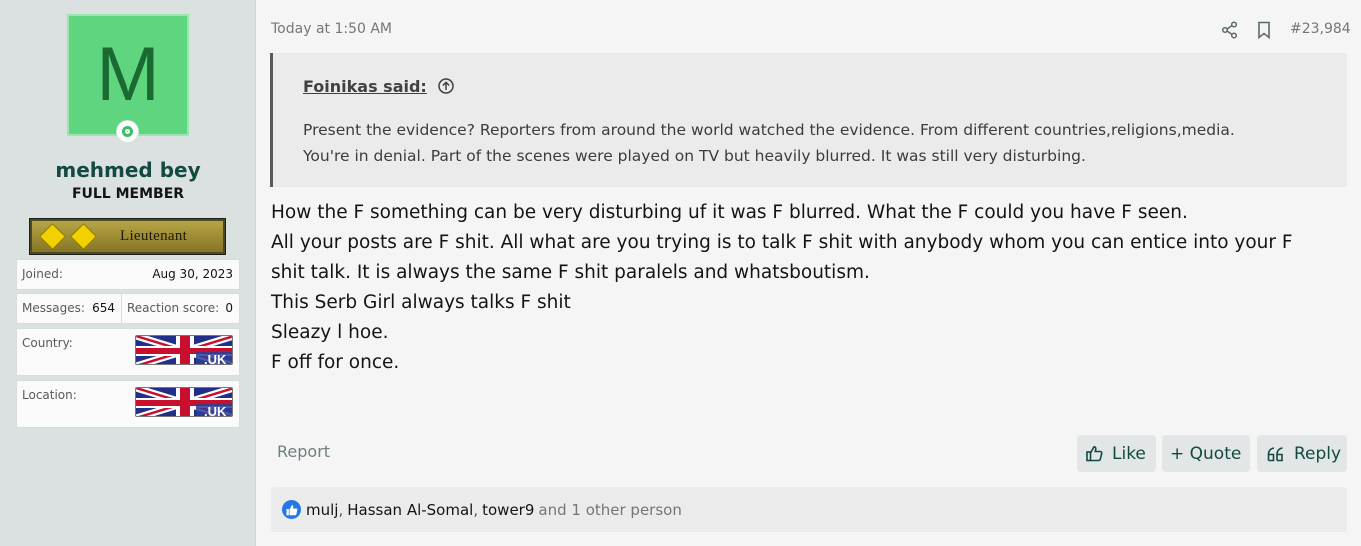  What do you see at coordinates (128, 352) in the screenshot?
I see `country-info: Country: .UK` at bounding box center [128, 352].